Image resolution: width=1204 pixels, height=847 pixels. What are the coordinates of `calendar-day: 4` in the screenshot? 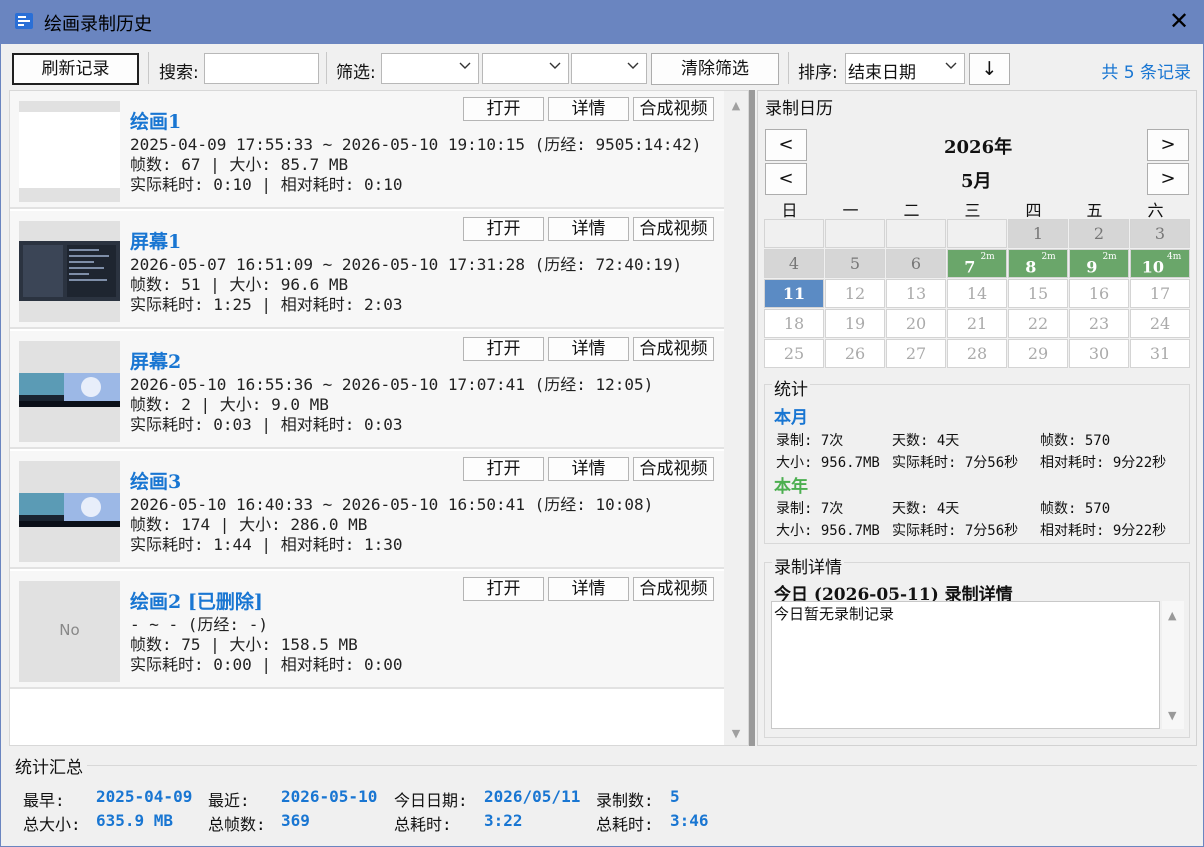 It's located at (794, 263).